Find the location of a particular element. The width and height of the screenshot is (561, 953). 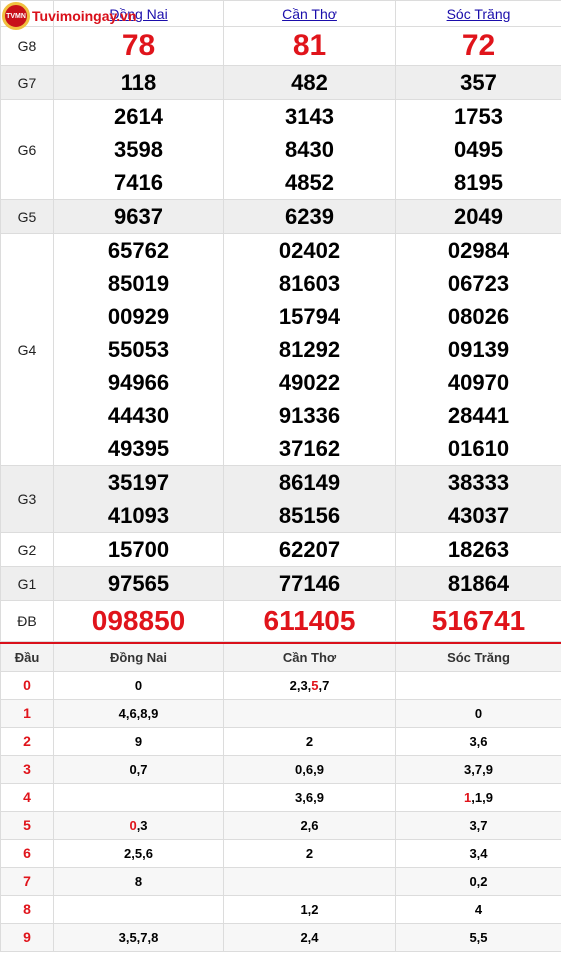

prize-number: 49395 is located at coordinates (138, 448).